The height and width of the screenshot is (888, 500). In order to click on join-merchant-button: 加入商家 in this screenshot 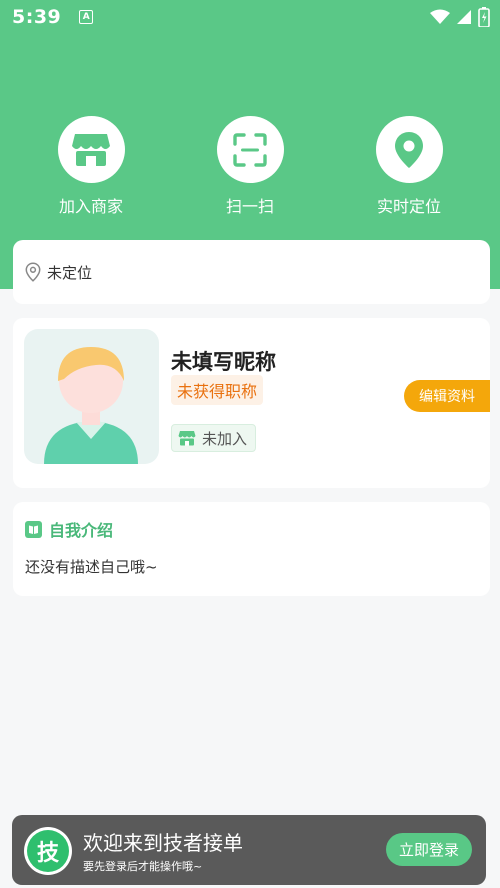, I will do `click(91, 166)`.